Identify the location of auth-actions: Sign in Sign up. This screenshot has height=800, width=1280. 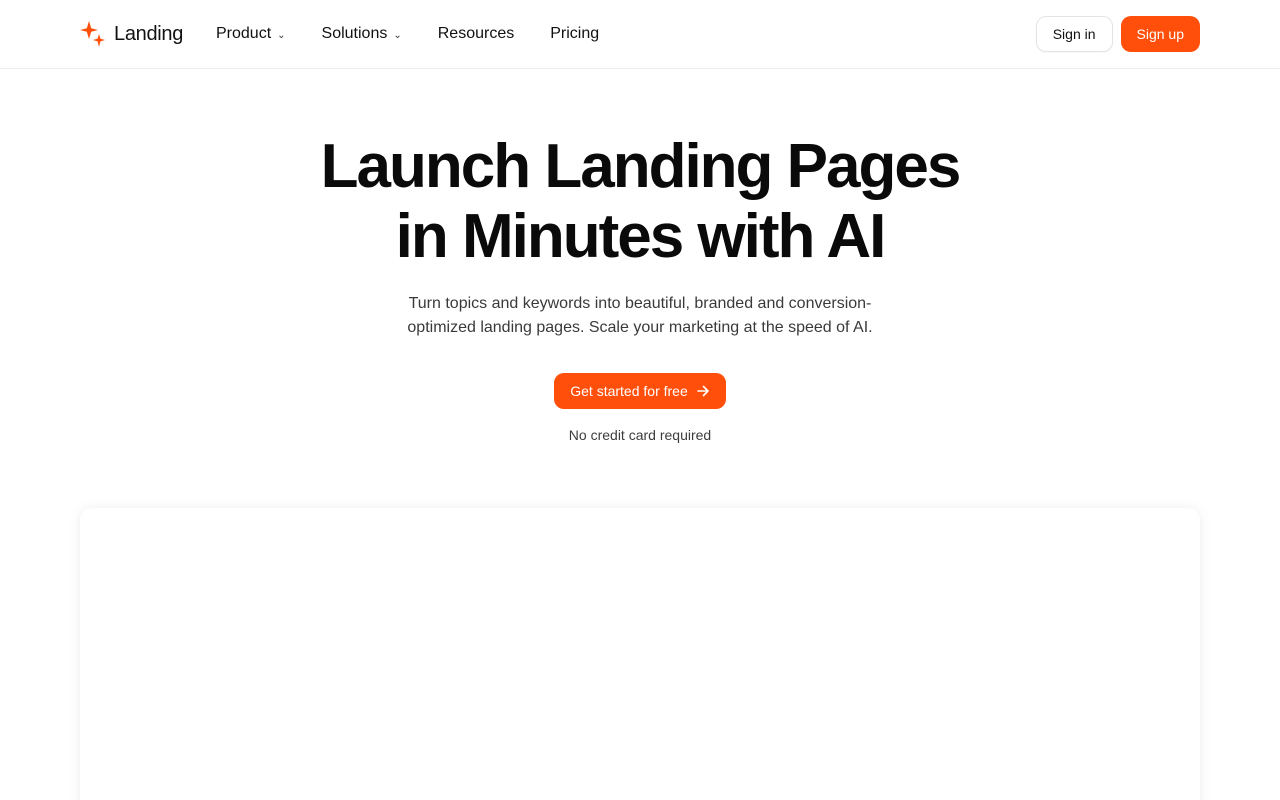
(1117, 34).